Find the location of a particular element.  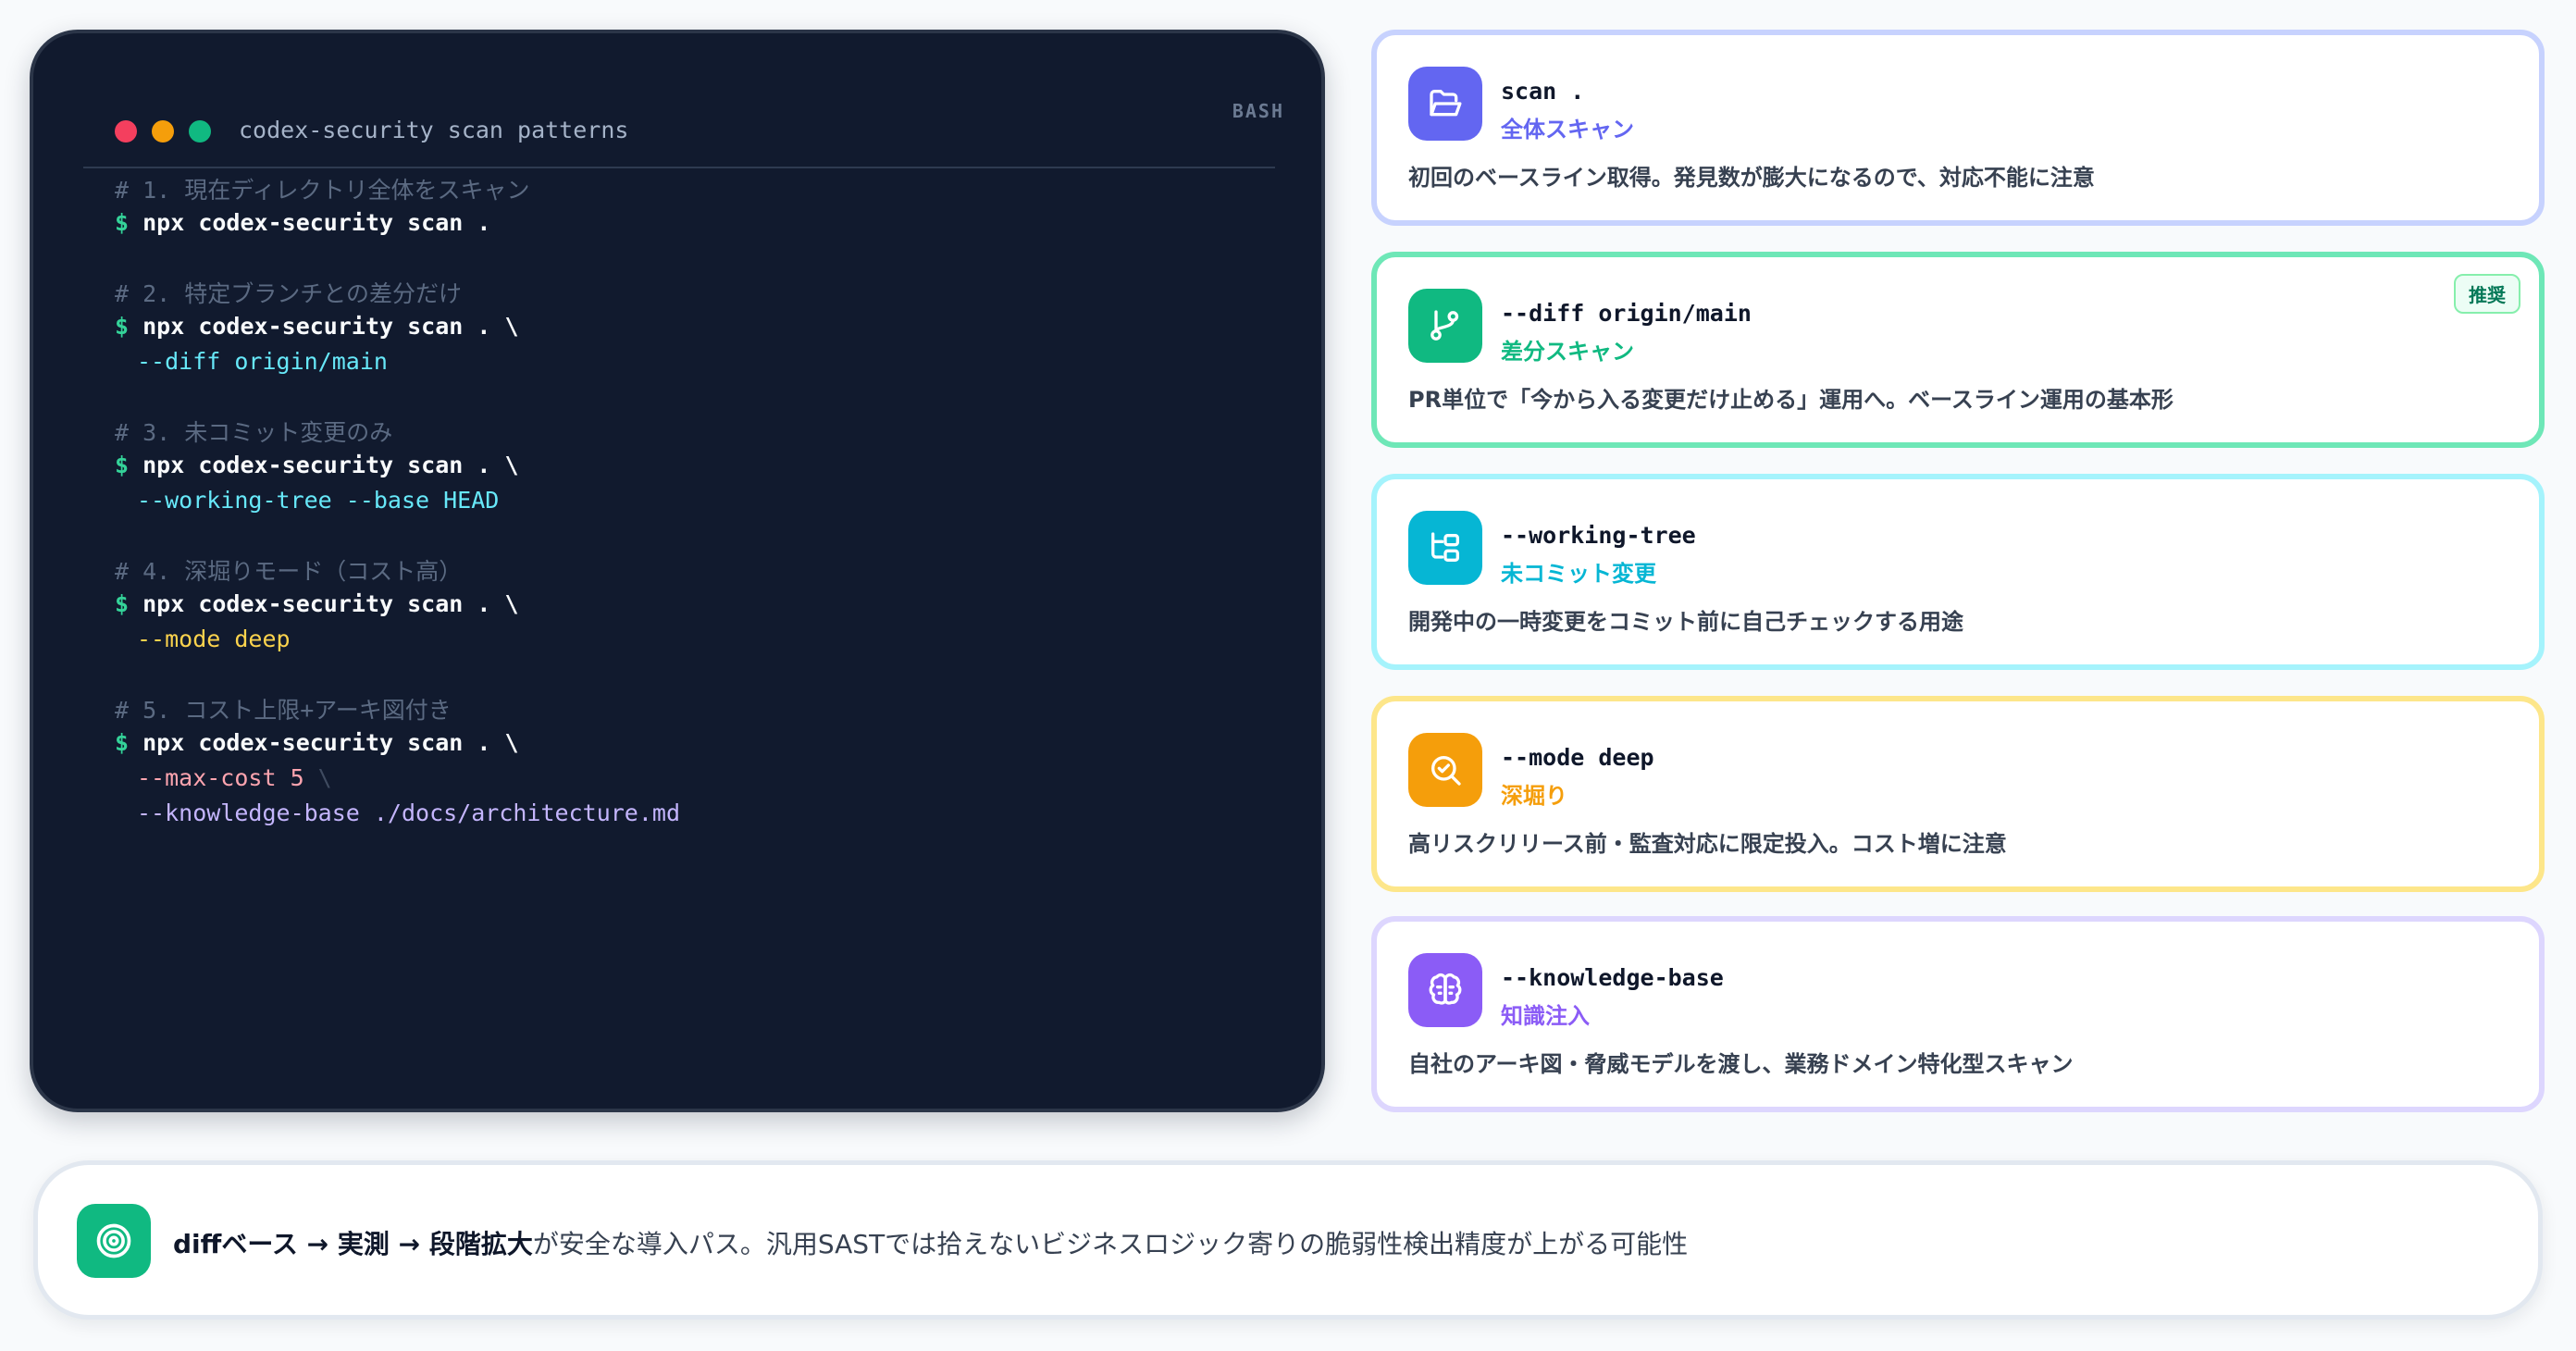

code-comment: # 3. 未コミット変更のみ is located at coordinates (254, 432).